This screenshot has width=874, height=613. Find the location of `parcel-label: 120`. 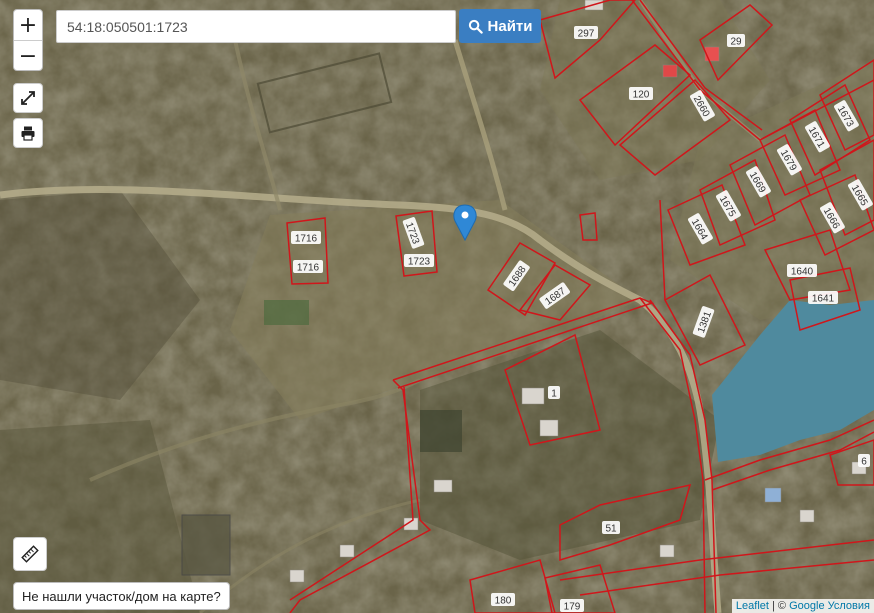

parcel-label: 120 is located at coordinates (641, 94).